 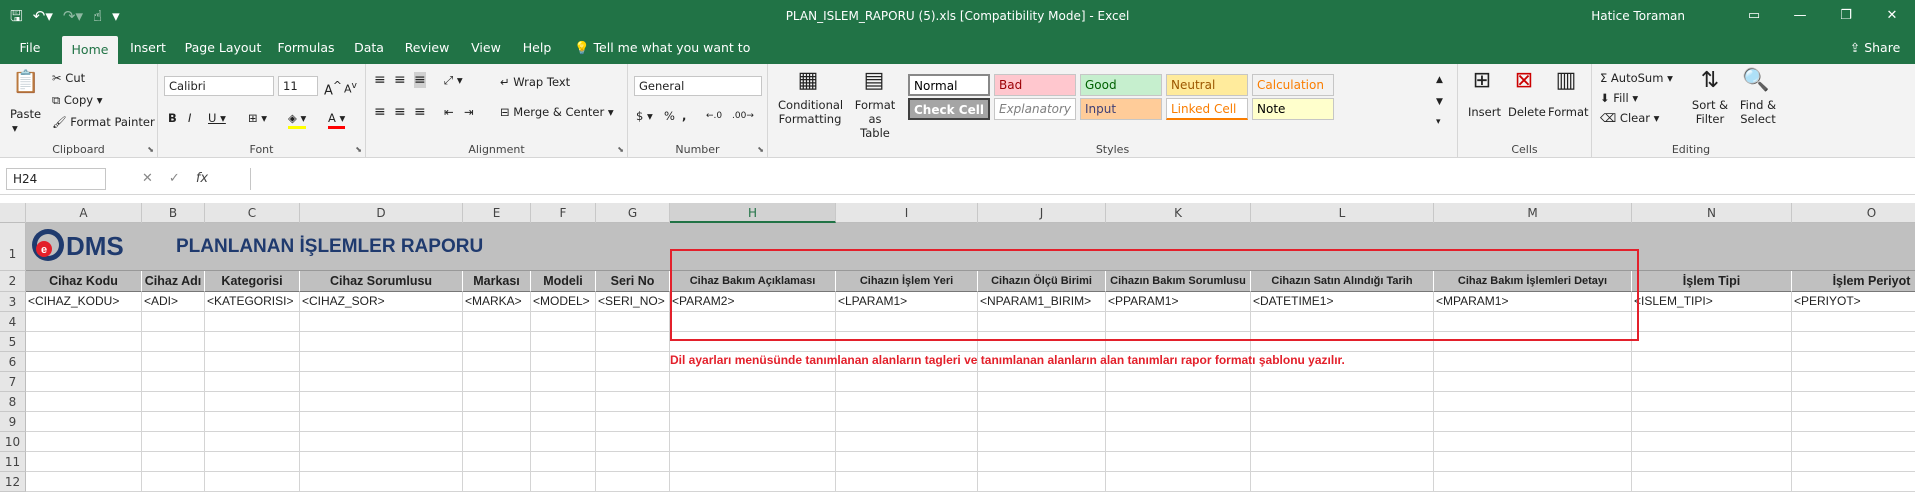 I want to click on align-center-icon: ≡, so click(x=400, y=112).